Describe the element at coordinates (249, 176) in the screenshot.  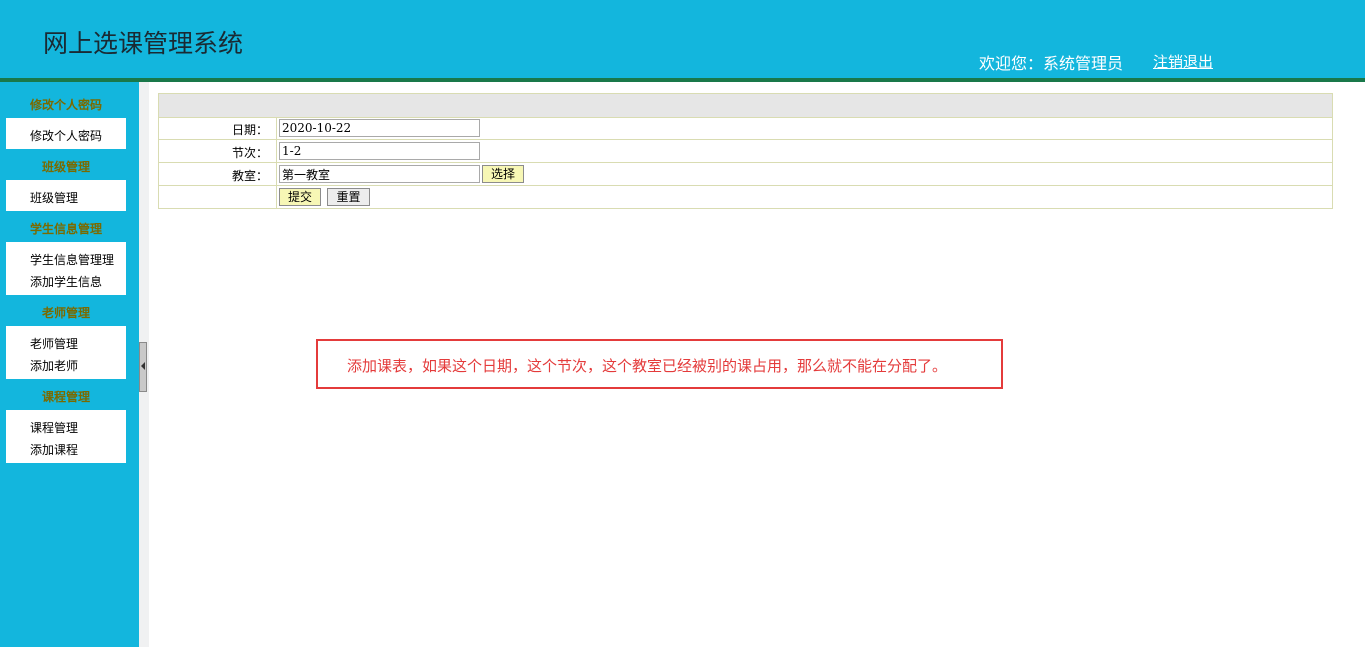
I see `room-label: 教室：` at that location.